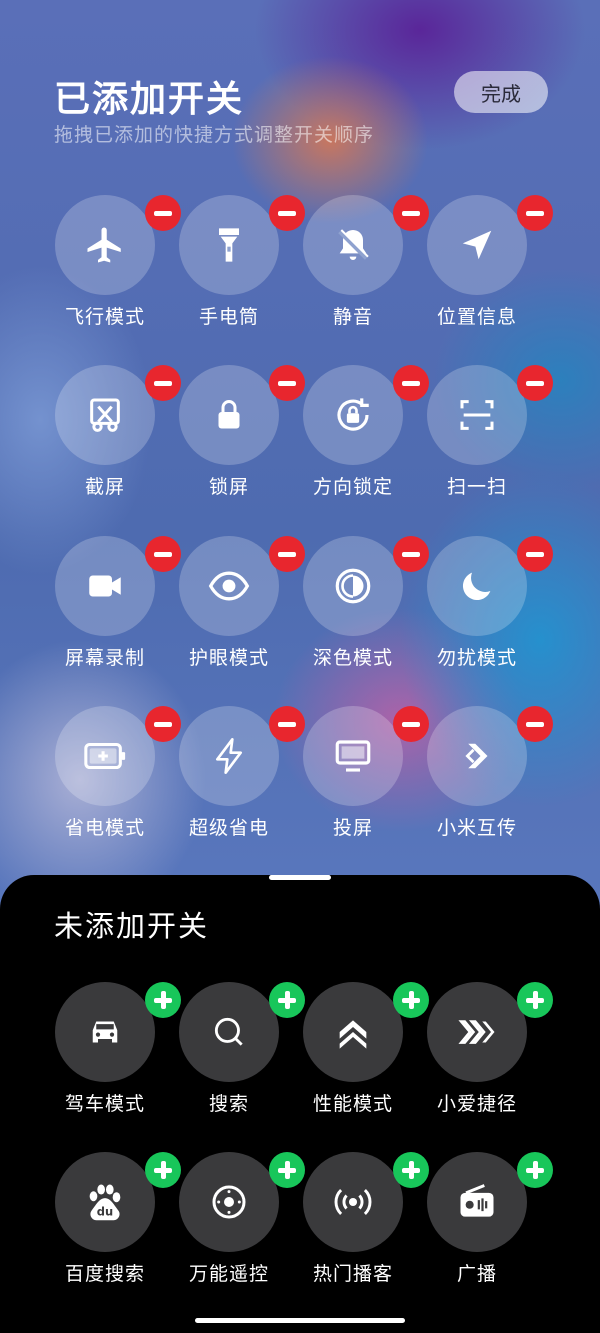  What do you see at coordinates (353, 1202) in the screenshot?
I see `podcast-icon` at bounding box center [353, 1202].